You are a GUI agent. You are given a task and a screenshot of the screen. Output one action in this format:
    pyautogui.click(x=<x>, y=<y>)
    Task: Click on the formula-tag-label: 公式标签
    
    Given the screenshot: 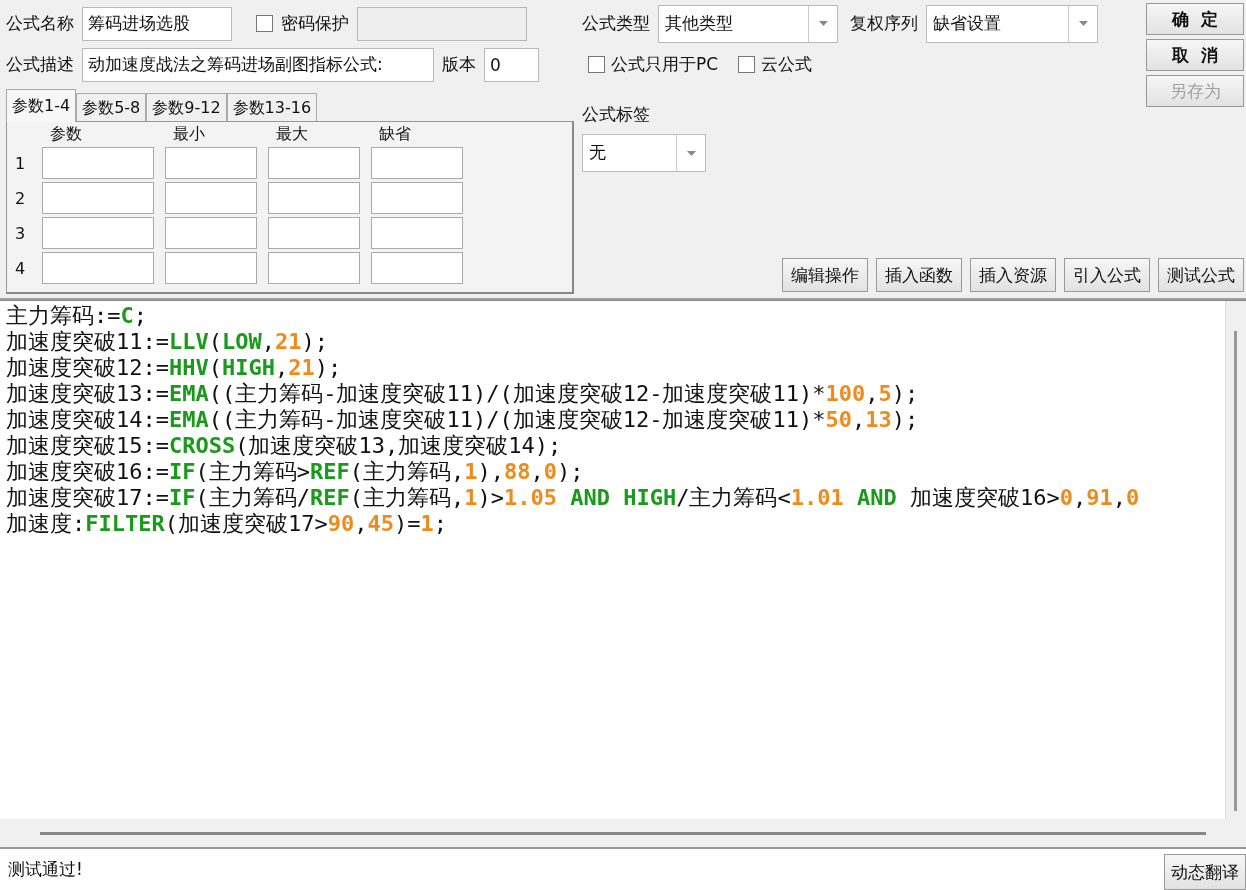 What is the action you would take?
    pyautogui.click(x=616, y=114)
    